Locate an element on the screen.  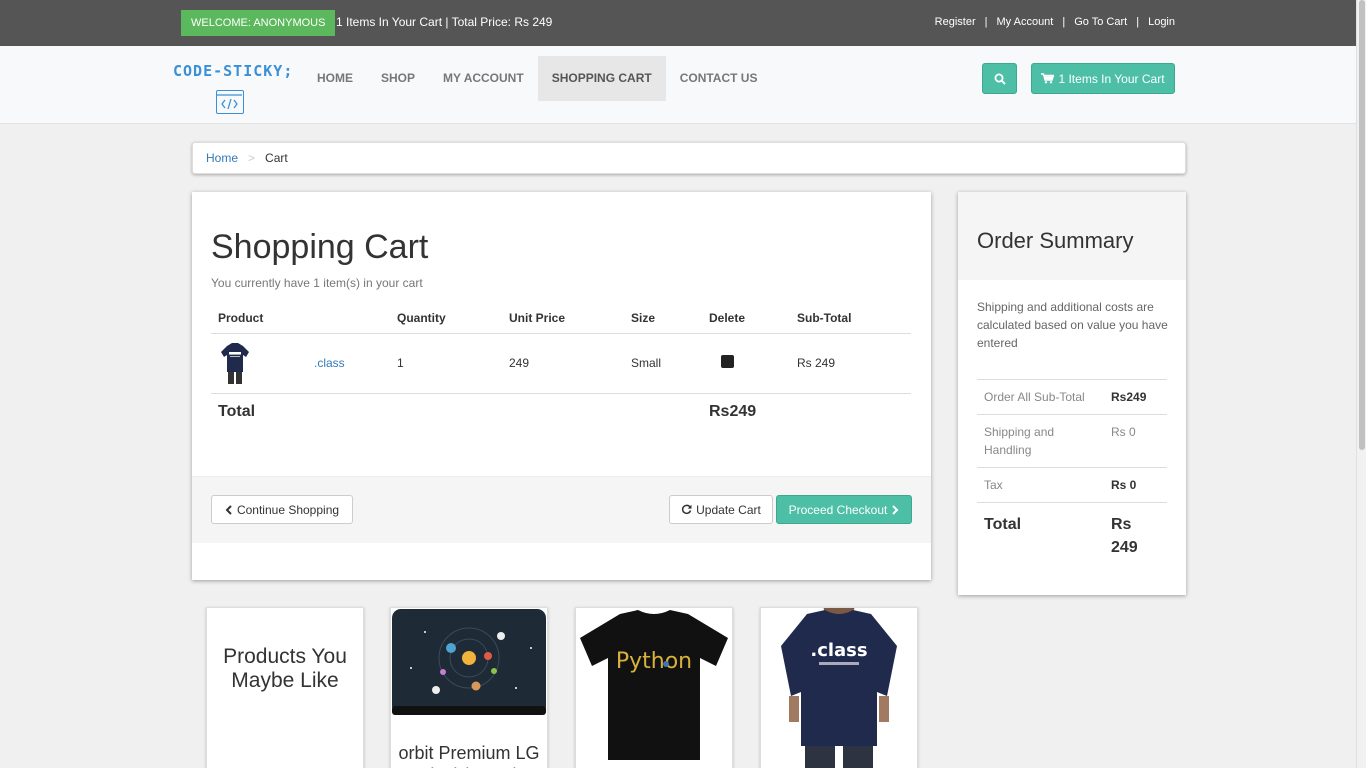
summary-total-label: Total is located at coordinates (1040, 535).